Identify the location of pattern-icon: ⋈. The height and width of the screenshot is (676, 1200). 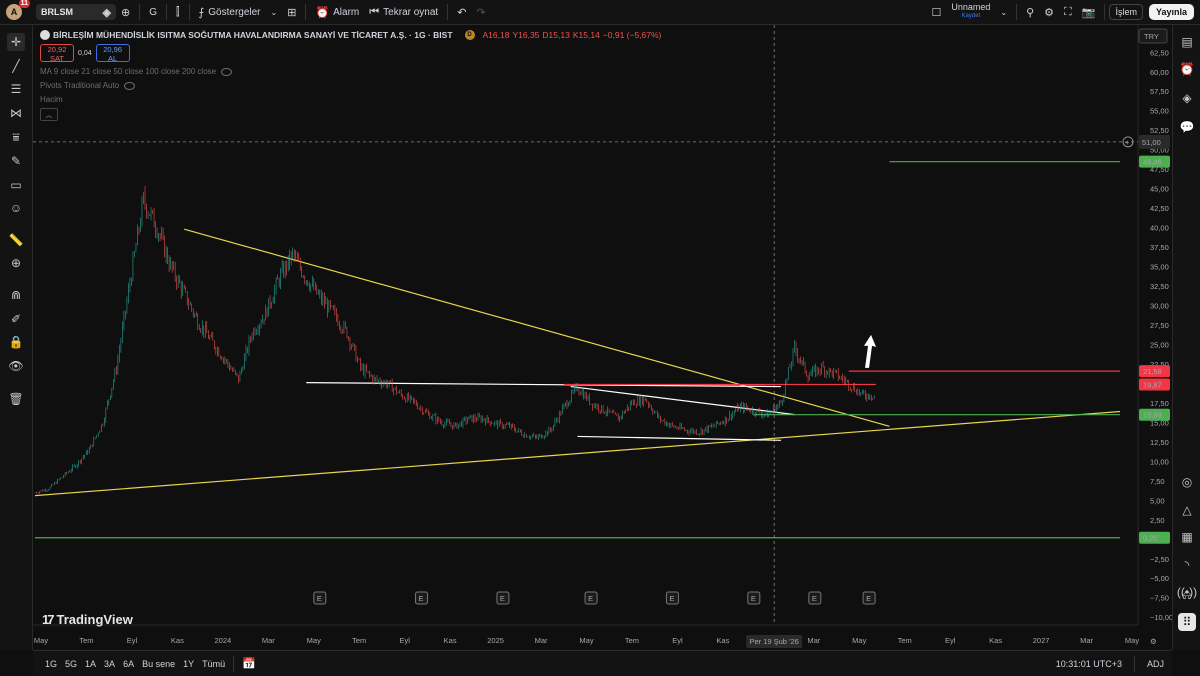
(16, 113).